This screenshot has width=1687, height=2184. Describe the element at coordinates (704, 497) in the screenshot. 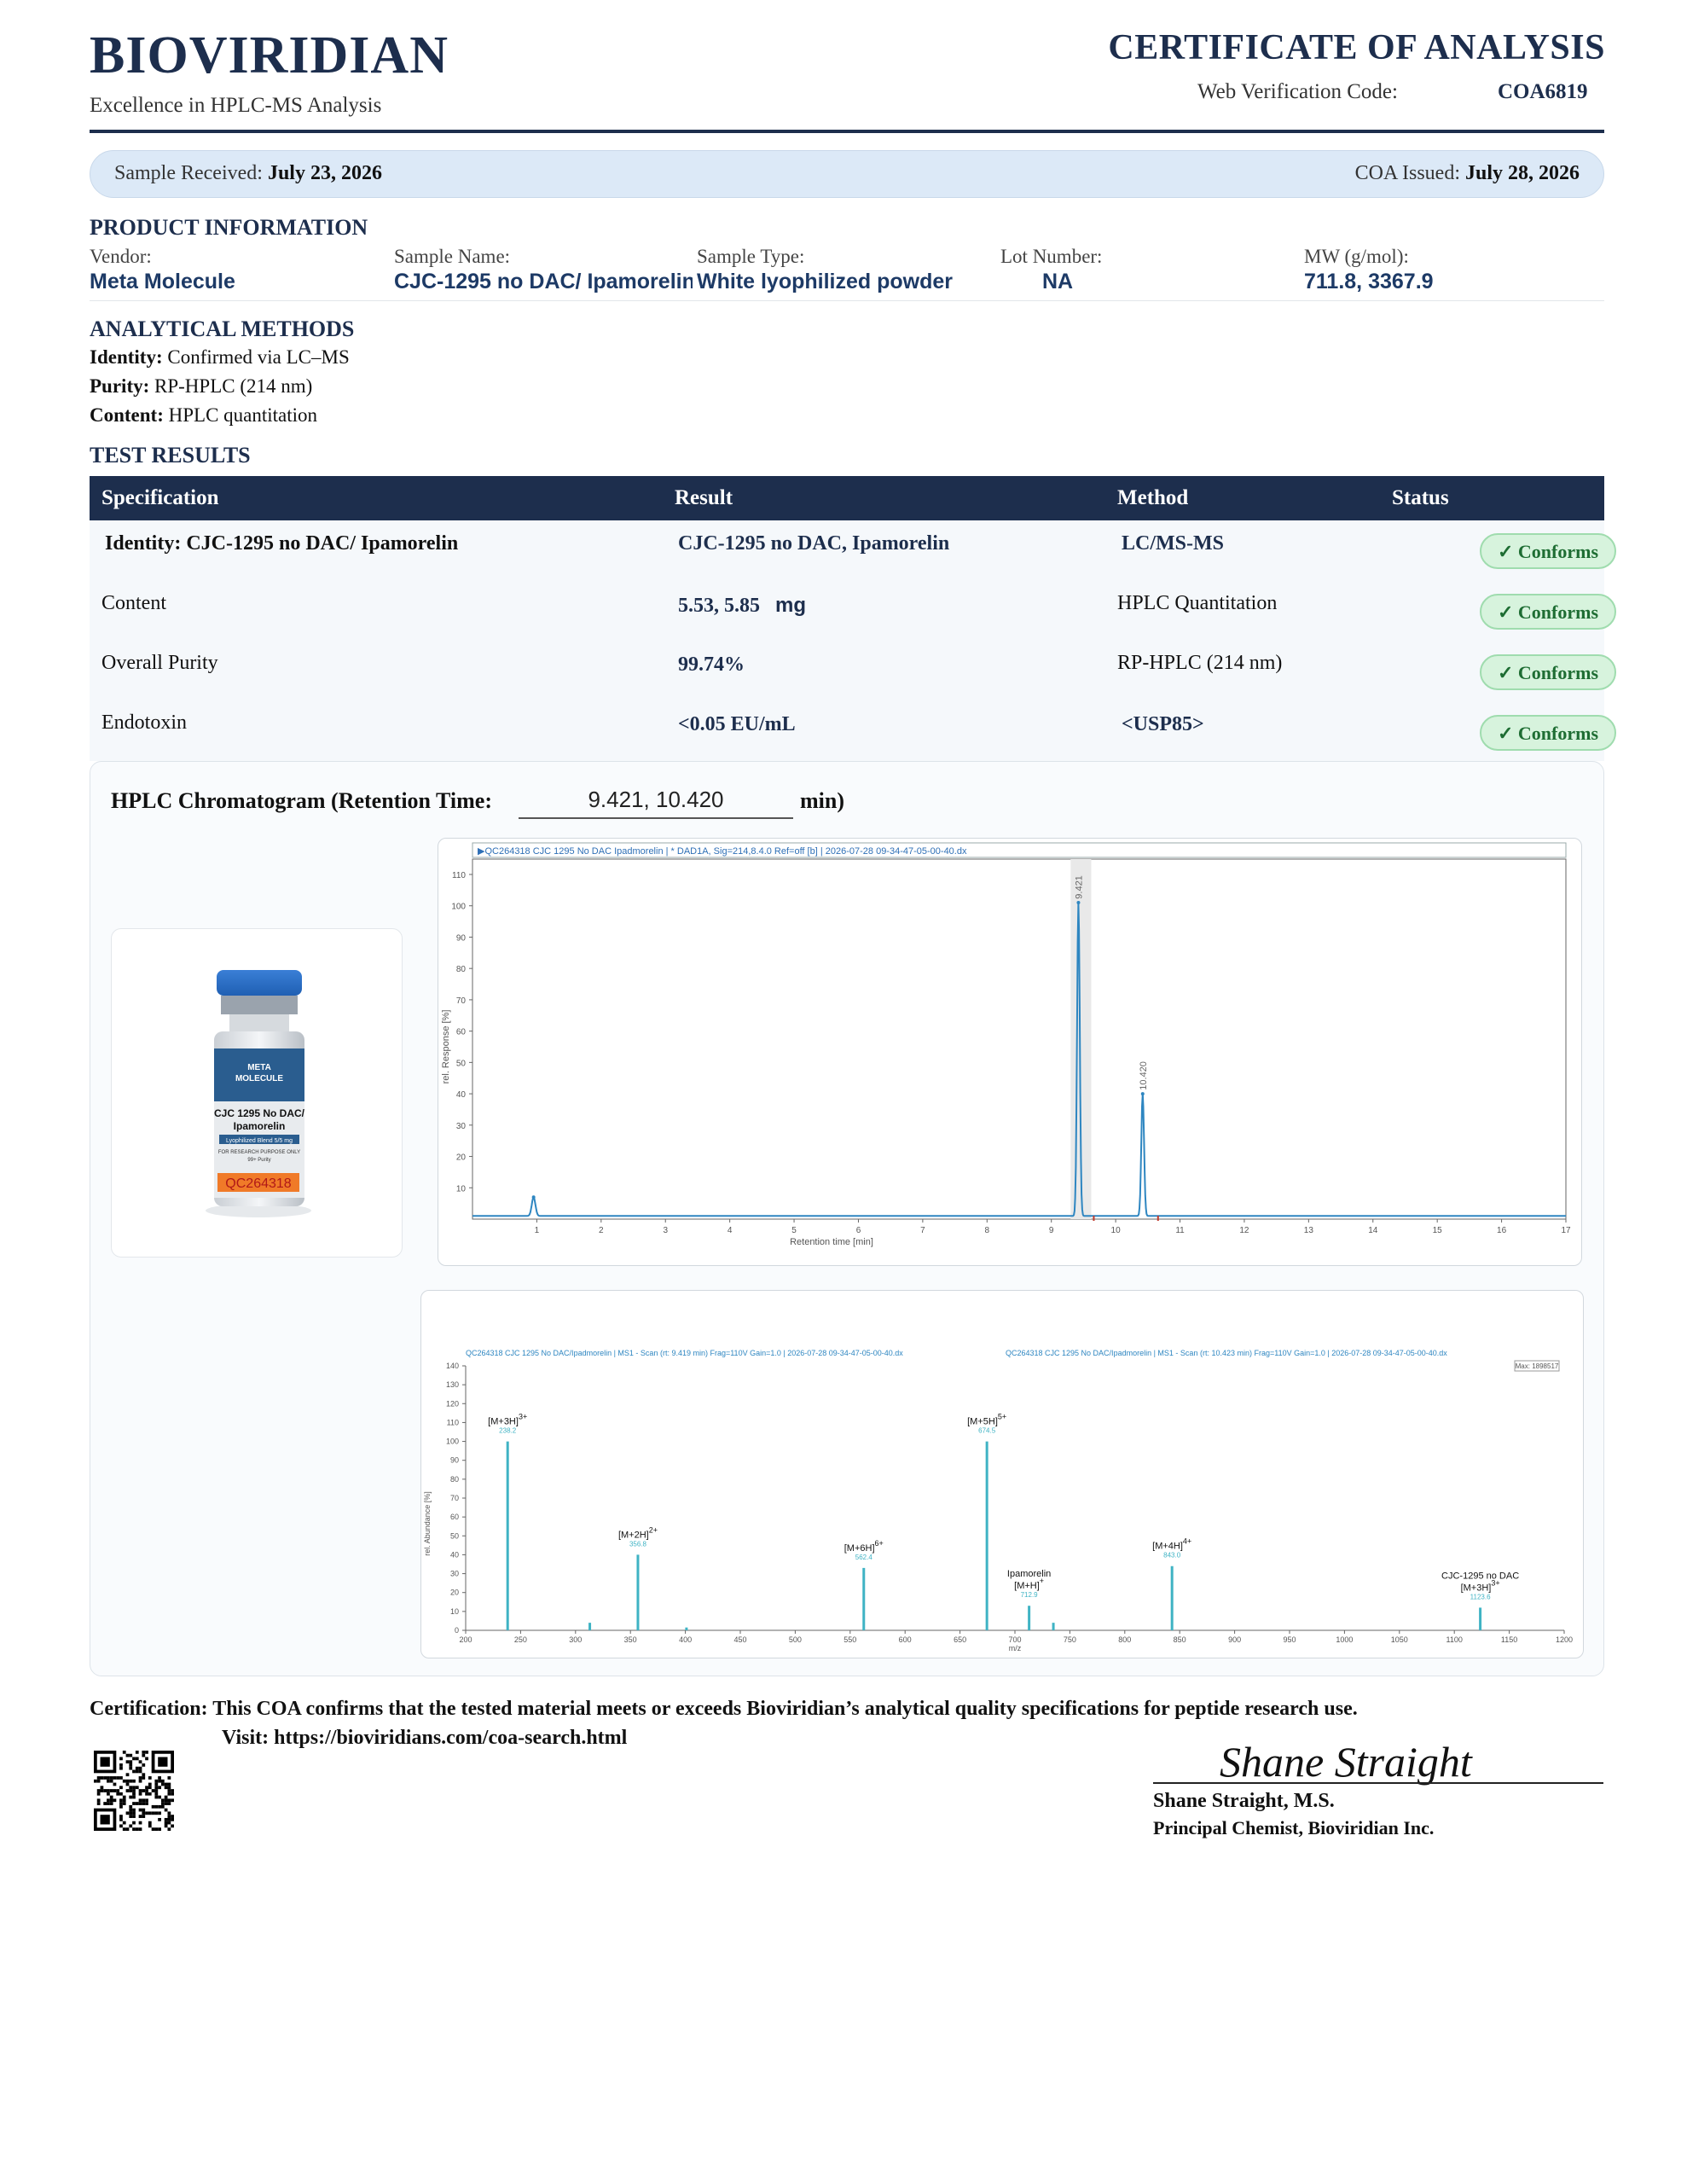

I see `col-result: Result` at that location.